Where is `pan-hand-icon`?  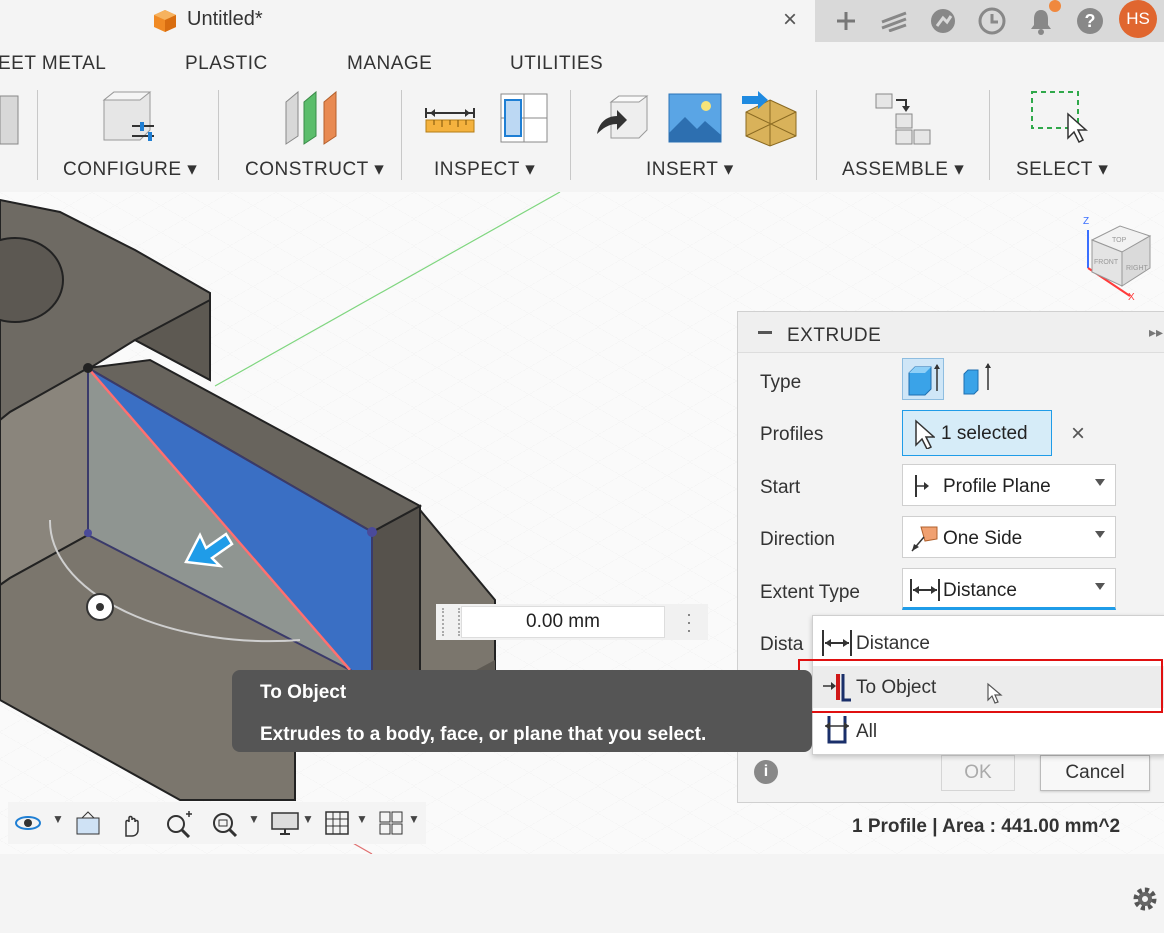
pan-hand-icon is located at coordinates (132, 827).